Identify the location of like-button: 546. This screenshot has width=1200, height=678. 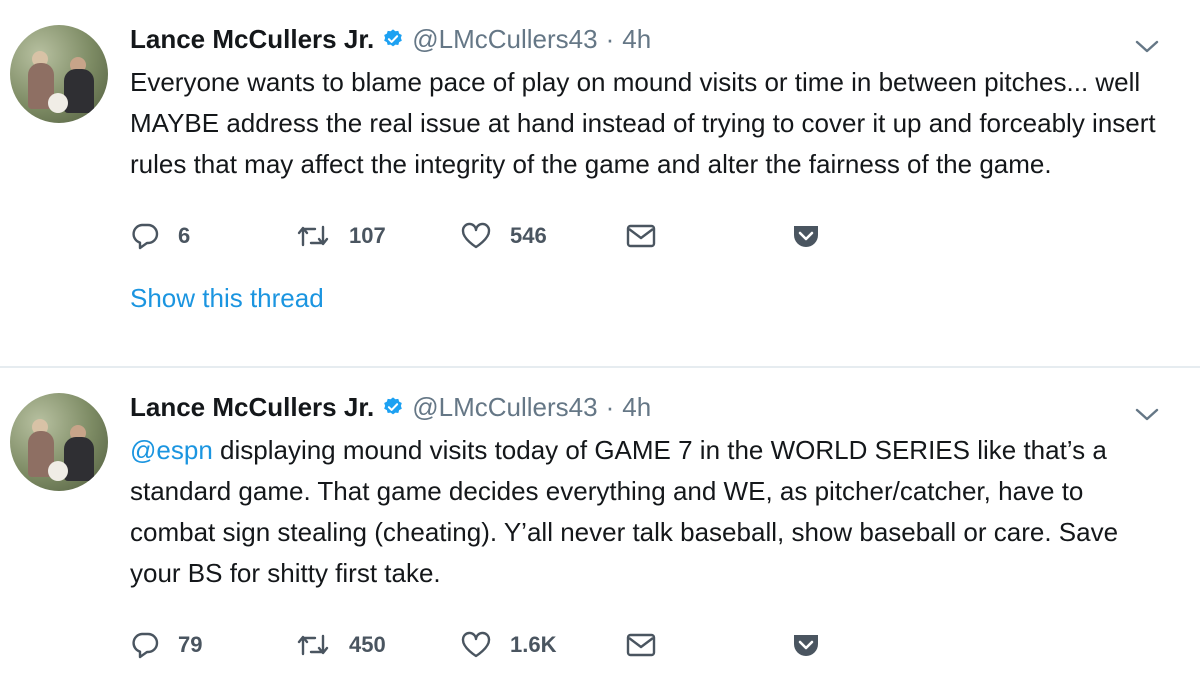
(542, 236).